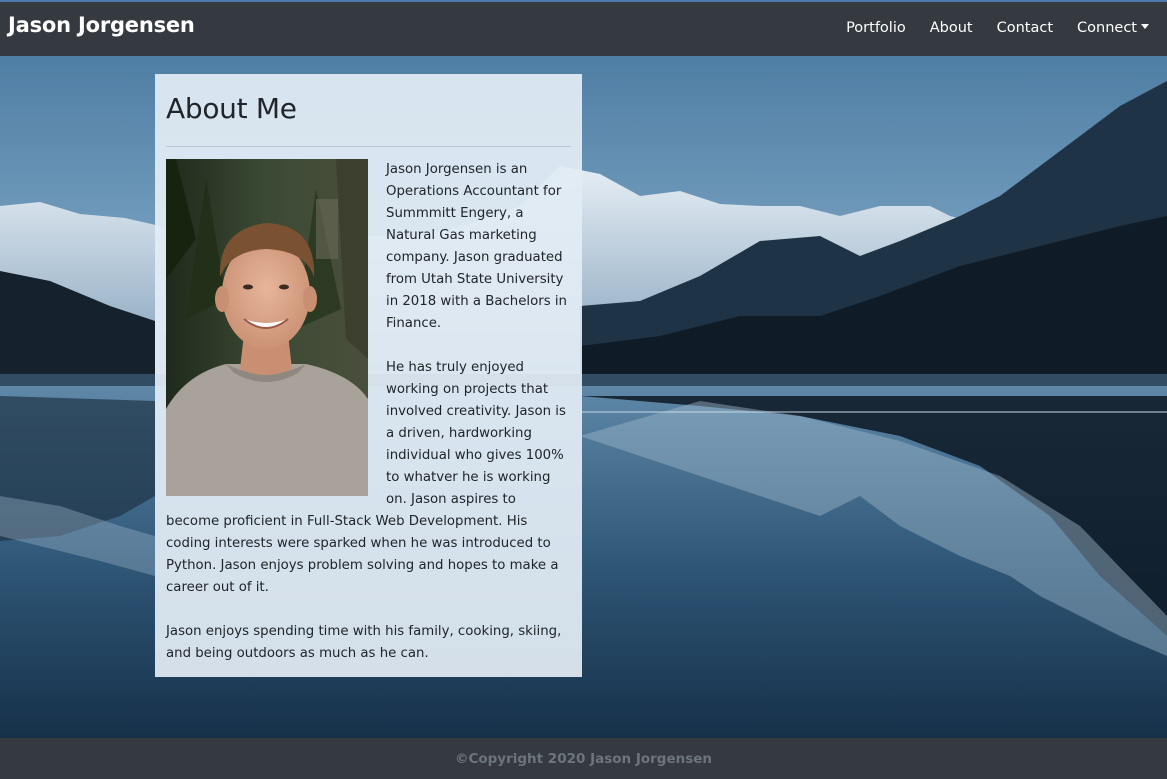 This screenshot has height=779, width=1167. Describe the element at coordinates (368, 146) in the screenshot. I see `divider` at that location.